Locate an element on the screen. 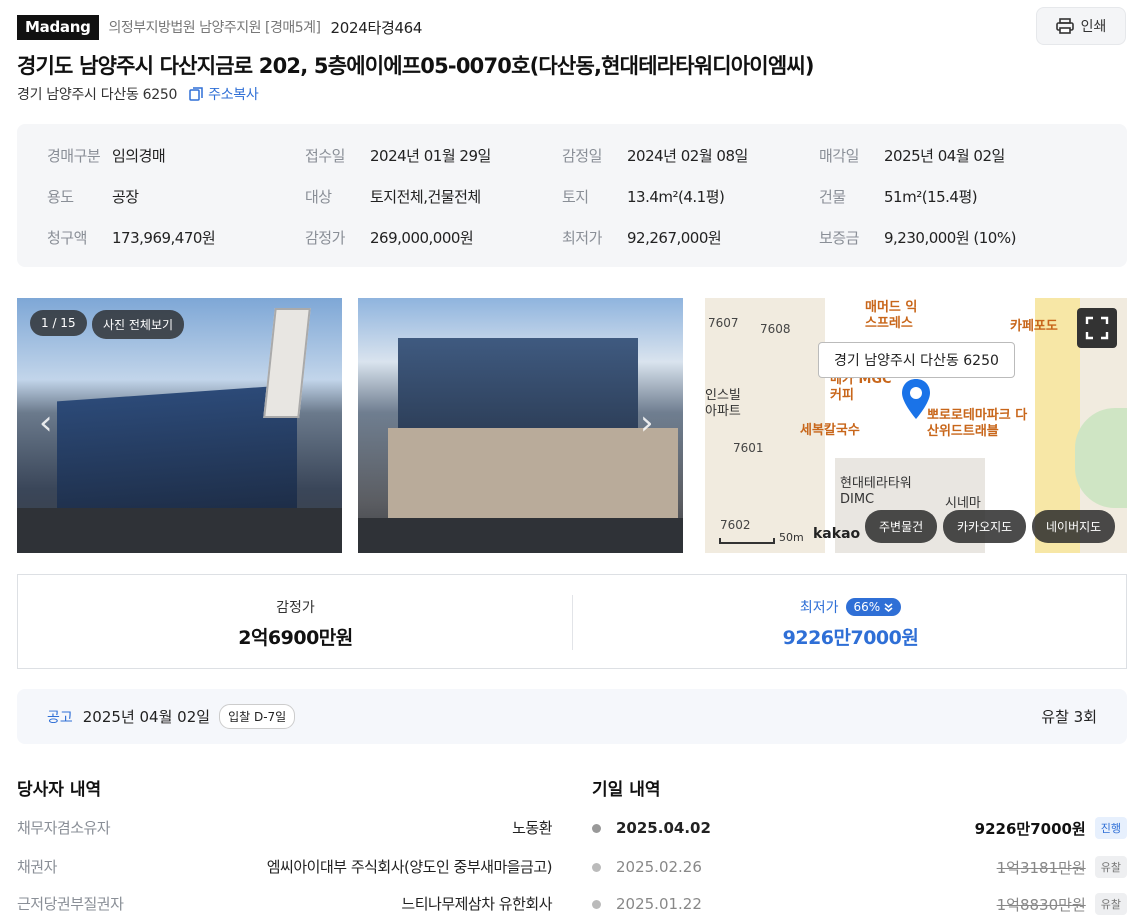 The height and width of the screenshot is (924, 1134). park-shape is located at coordinates (1101, 458).